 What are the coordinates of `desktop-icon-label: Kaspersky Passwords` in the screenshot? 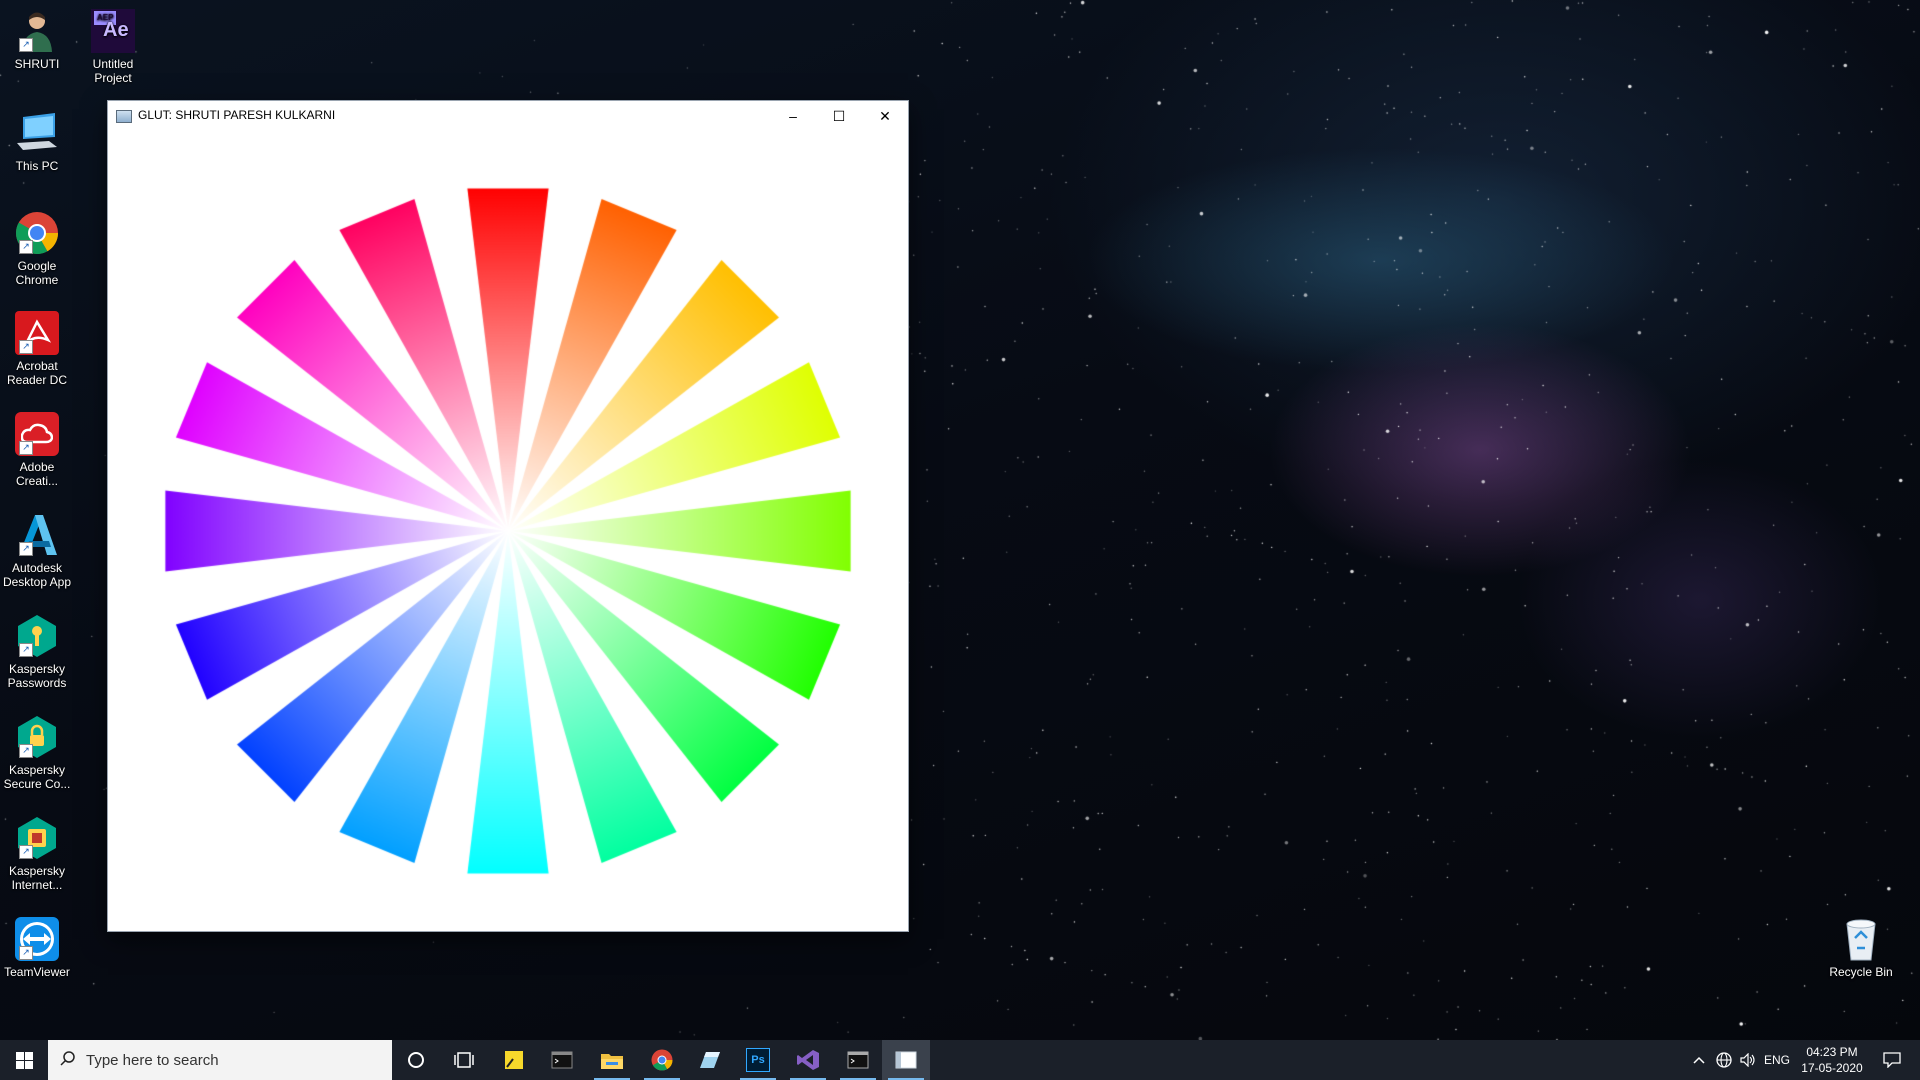 It's located at (37, 676).